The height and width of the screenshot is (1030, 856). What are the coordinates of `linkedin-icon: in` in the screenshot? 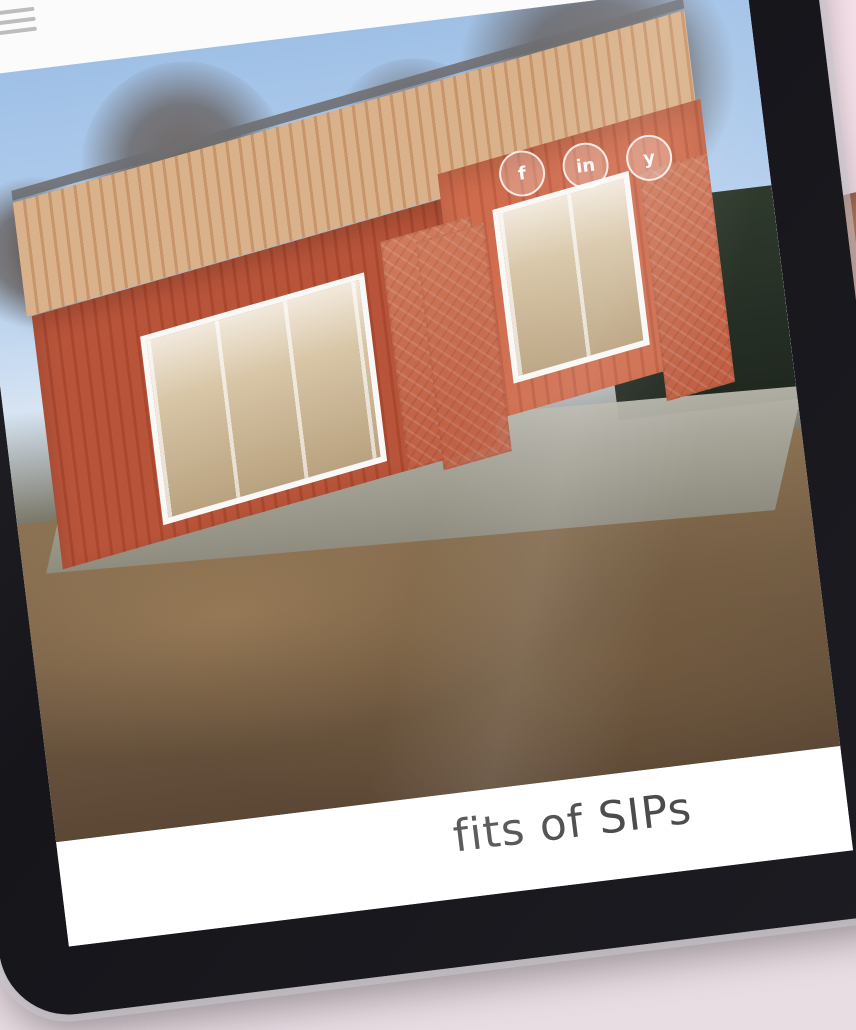 It's located at (585, 166).